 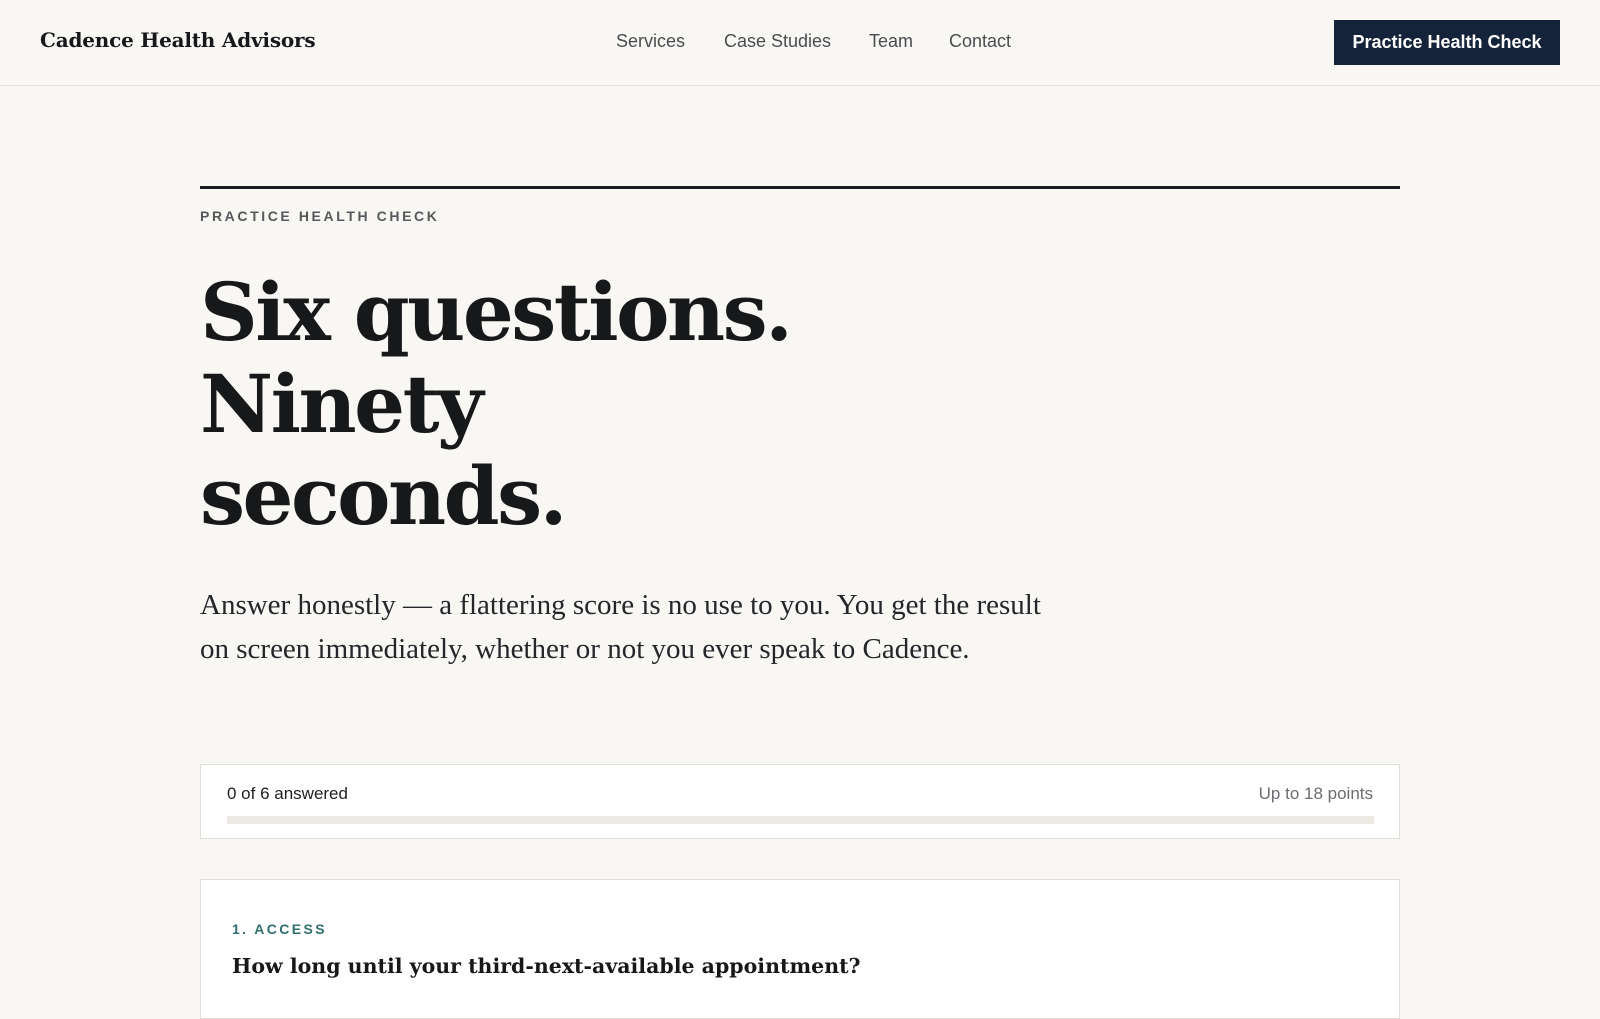 What do you see at coordinates (1315, 793) in the screenshot?
I see `max-points-label: Up to 18 points` at bounding box center [1315, 793].